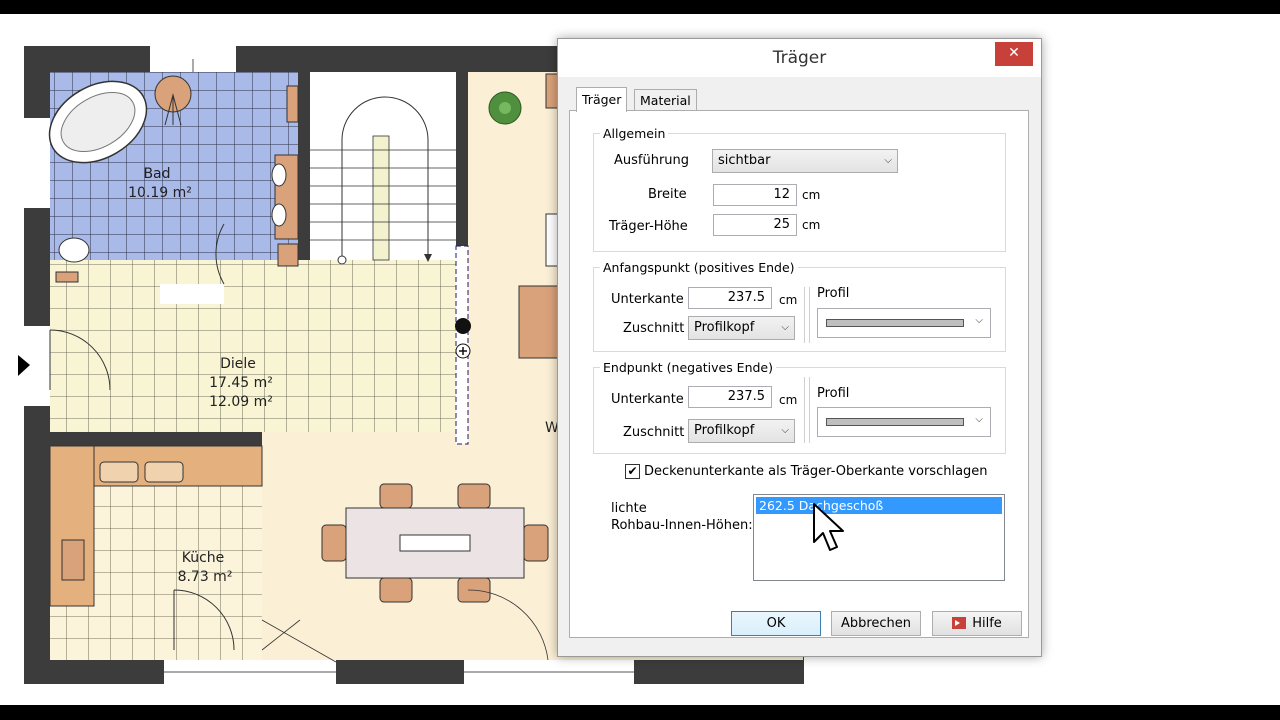  What do you see at coordinates (987, 623) in the screenshot?
I see `help-button-label: Hilfe` at bounding box center [987, 623].